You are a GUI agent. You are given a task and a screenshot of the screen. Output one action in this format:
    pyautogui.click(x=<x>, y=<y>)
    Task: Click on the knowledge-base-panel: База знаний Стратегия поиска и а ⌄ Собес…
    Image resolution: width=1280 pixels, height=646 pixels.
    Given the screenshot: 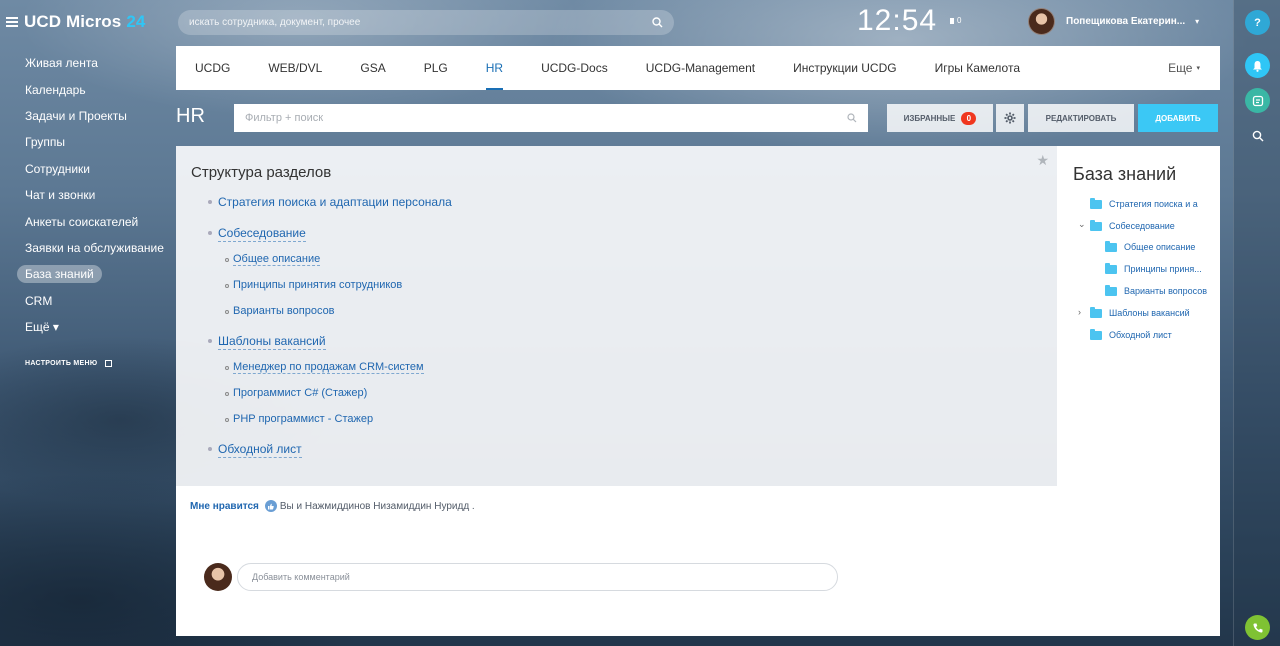 What is the action you would take?
    pyautogui.click(x=1138, y=391)
    